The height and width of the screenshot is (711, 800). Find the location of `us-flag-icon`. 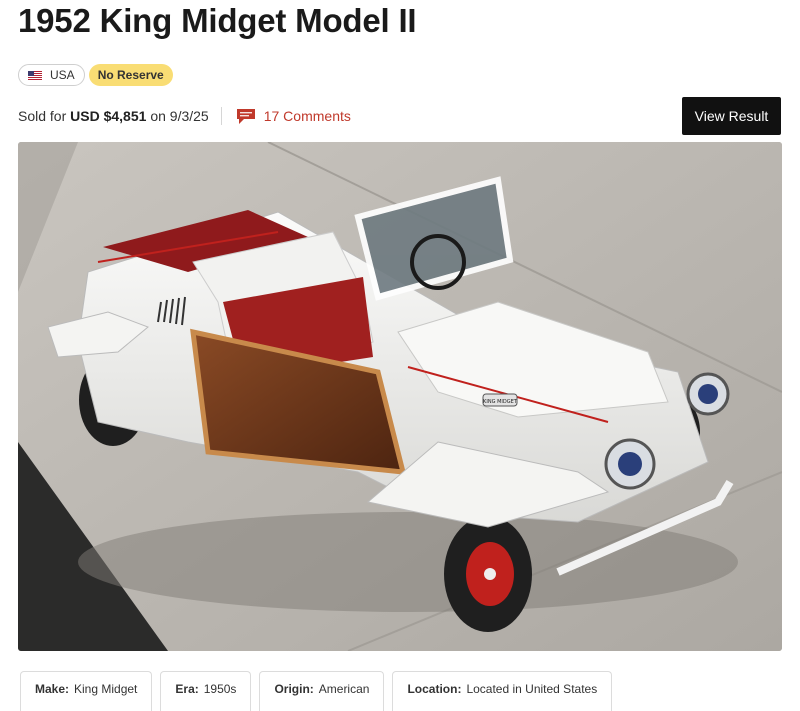

us-flag-icon is located at coordinates (35, 75).